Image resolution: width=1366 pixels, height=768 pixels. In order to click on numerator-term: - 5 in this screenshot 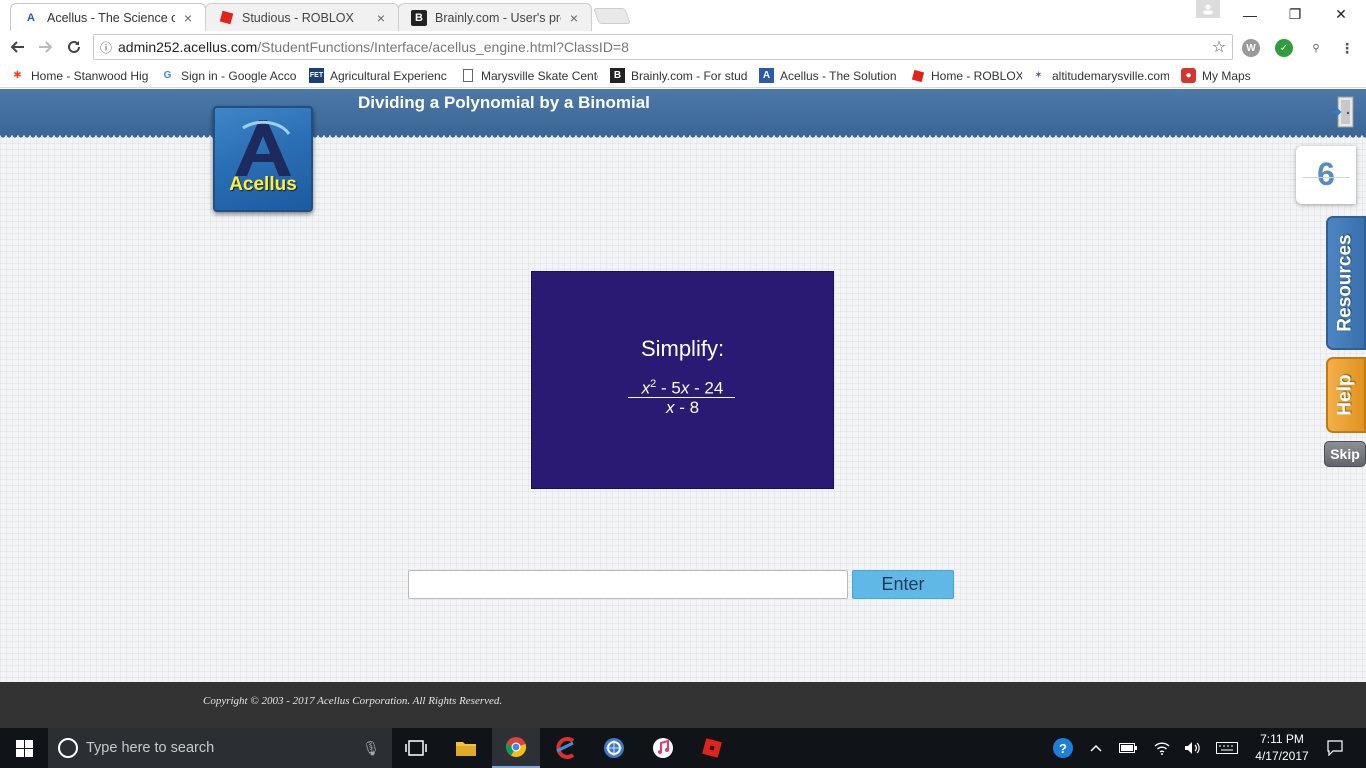, I will do `click(668, 388)`.